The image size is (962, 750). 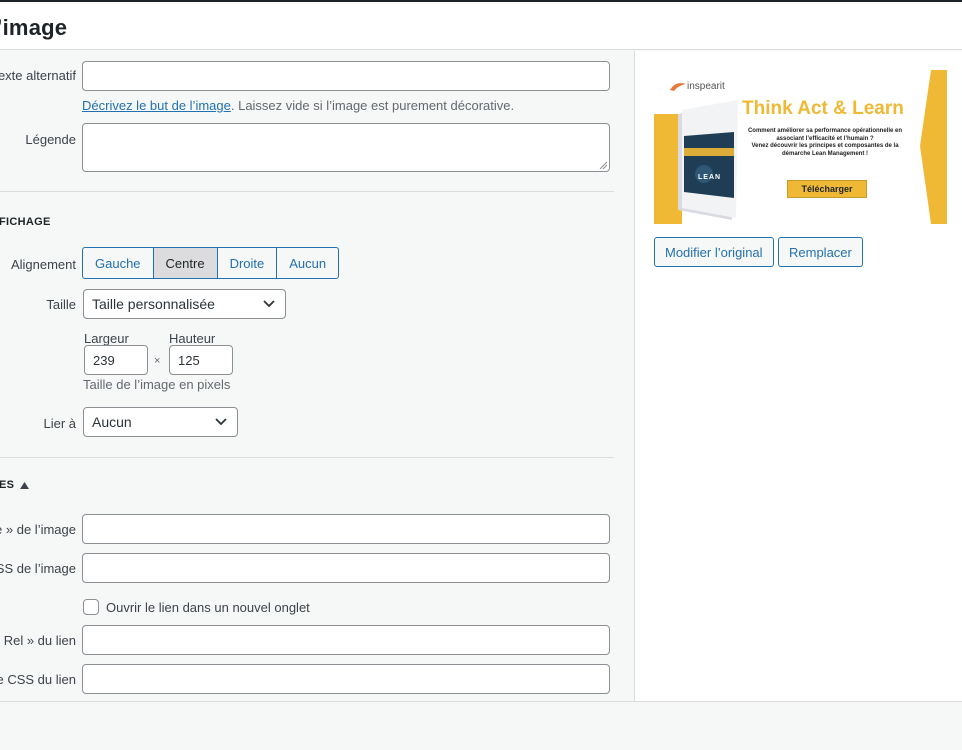 What do you see at coordinates (481, 25) in the screenshot?
I see `modal-titlebar: l’image` at bounding box center [481, 25].